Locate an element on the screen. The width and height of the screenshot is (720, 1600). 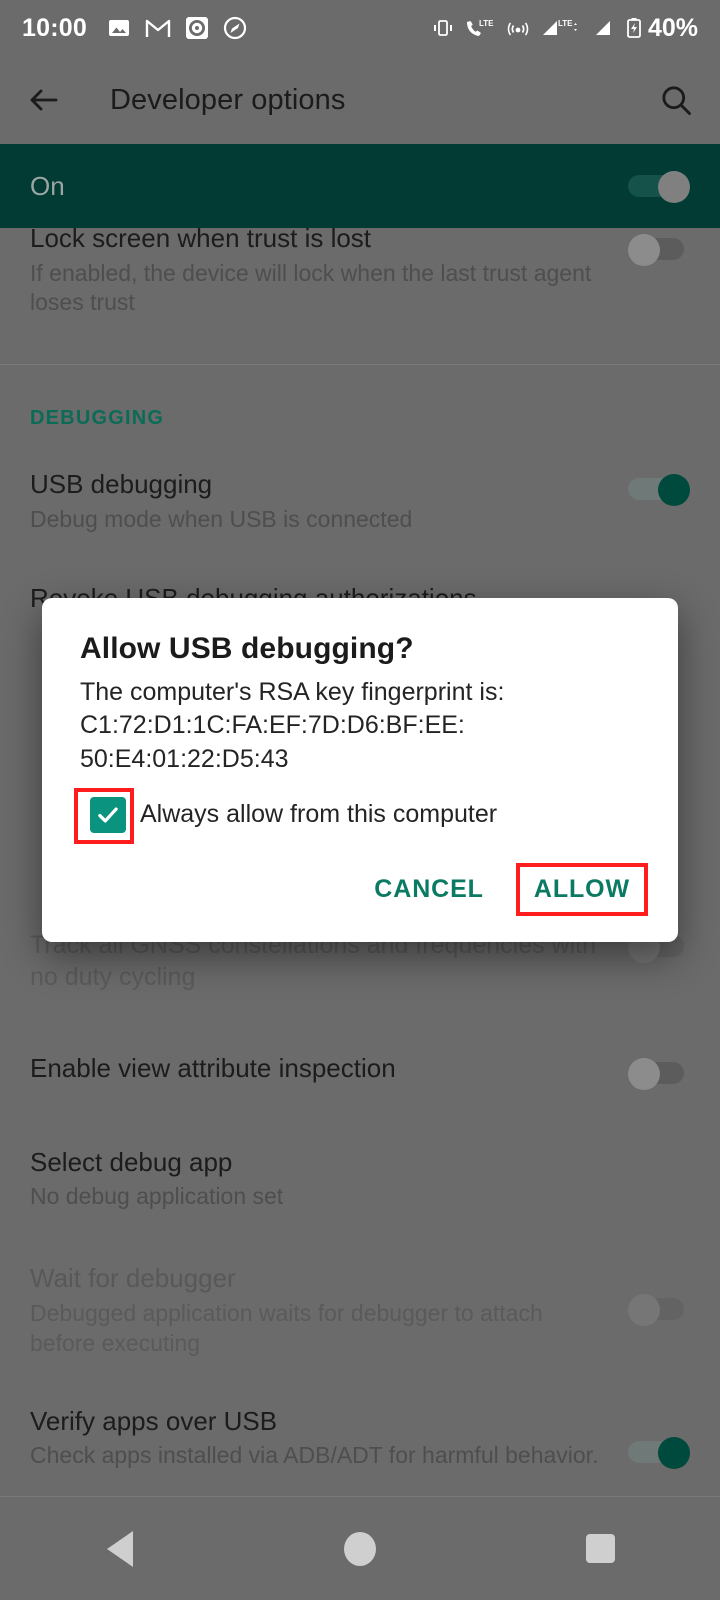
checkmark-icon is located at coordinates (108, 815).